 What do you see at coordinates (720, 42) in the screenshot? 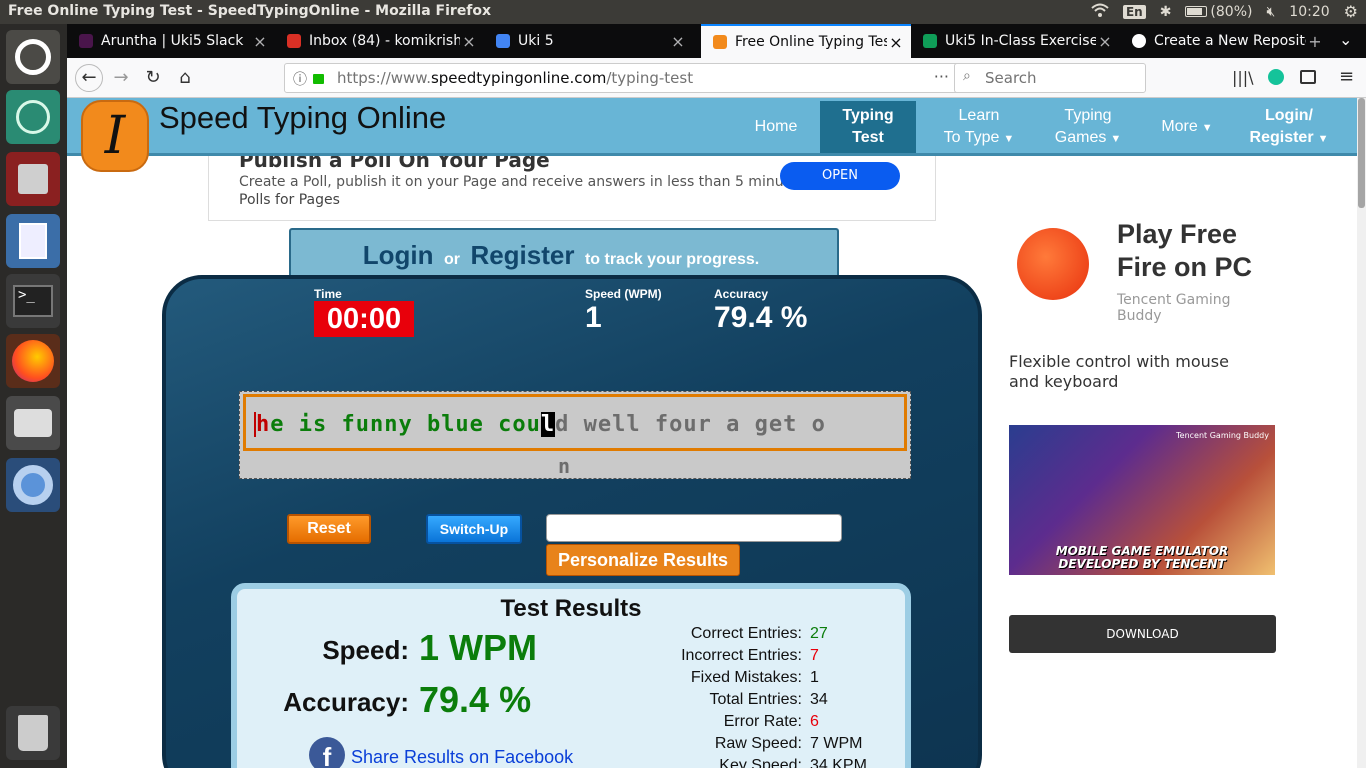
I see `speedtyping-icon` at bounding box center [720, 42].